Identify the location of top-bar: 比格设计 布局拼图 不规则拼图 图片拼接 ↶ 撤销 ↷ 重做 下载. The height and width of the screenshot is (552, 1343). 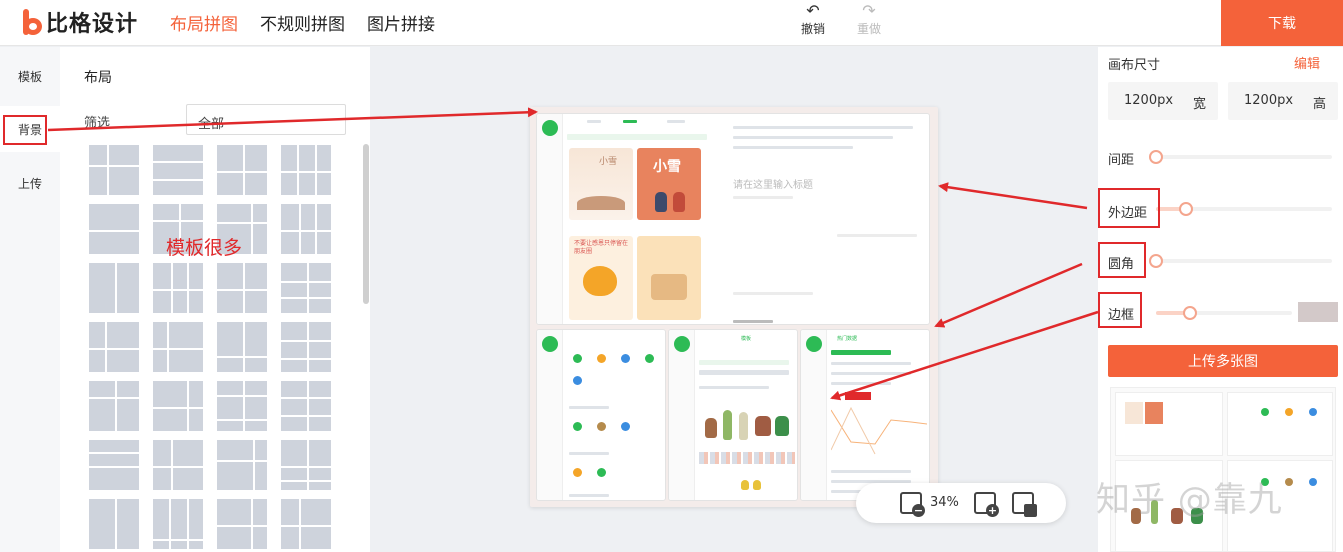
(671, 23).